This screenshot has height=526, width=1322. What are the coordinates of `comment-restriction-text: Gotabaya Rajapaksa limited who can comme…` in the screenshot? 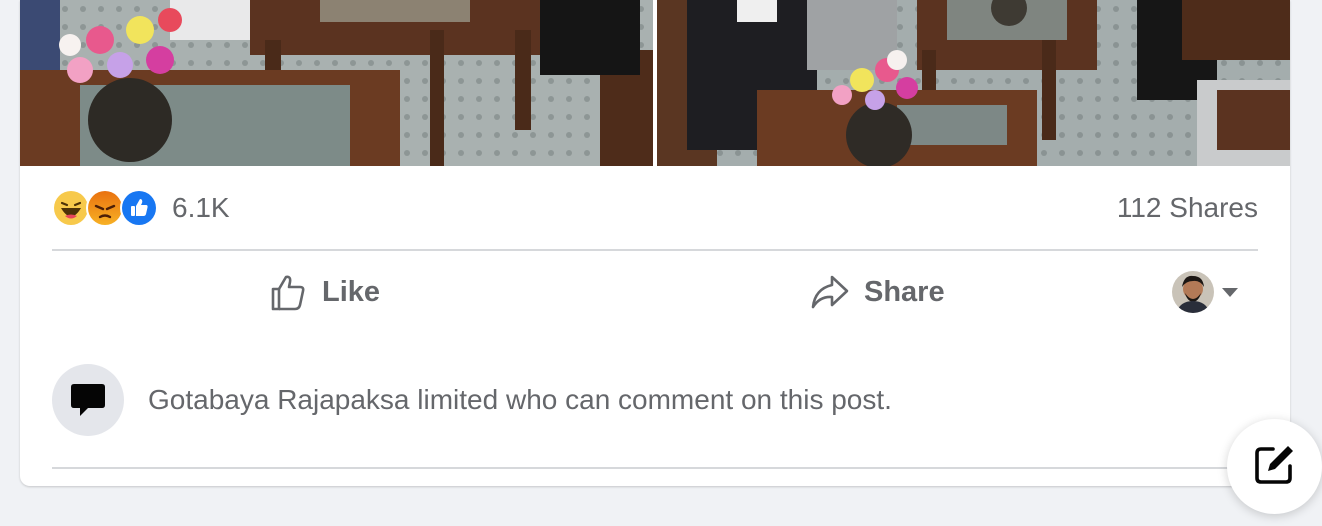 It's located at (520, 399).